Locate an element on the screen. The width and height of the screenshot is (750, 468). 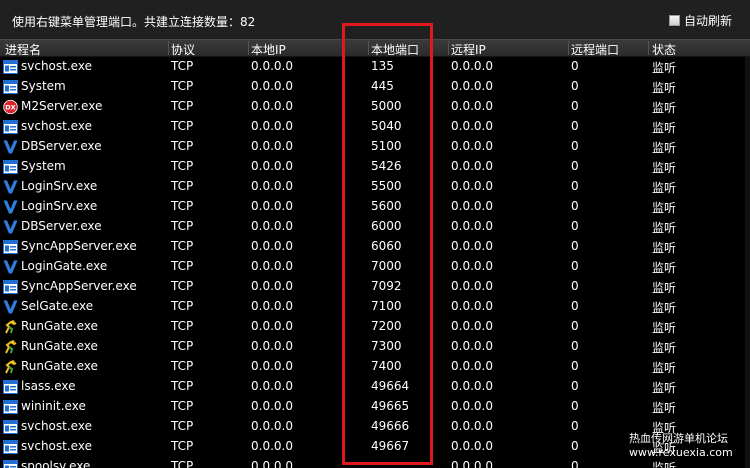
table-row: System TCP 0.0.0.0 445 0.0.0.0 0 监听 is located at coordinates (375, 87).